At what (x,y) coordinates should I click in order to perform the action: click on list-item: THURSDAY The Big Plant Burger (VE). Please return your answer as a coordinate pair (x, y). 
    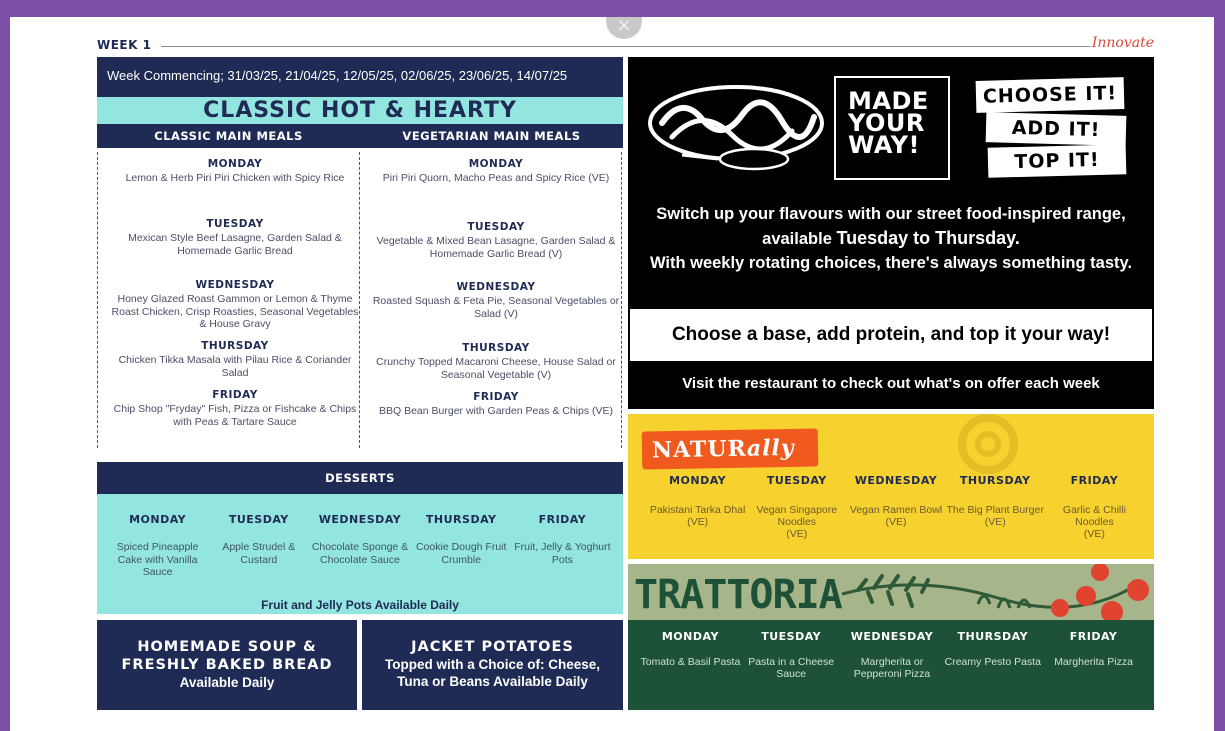
    Looking at the image, I should click on (995, 507).